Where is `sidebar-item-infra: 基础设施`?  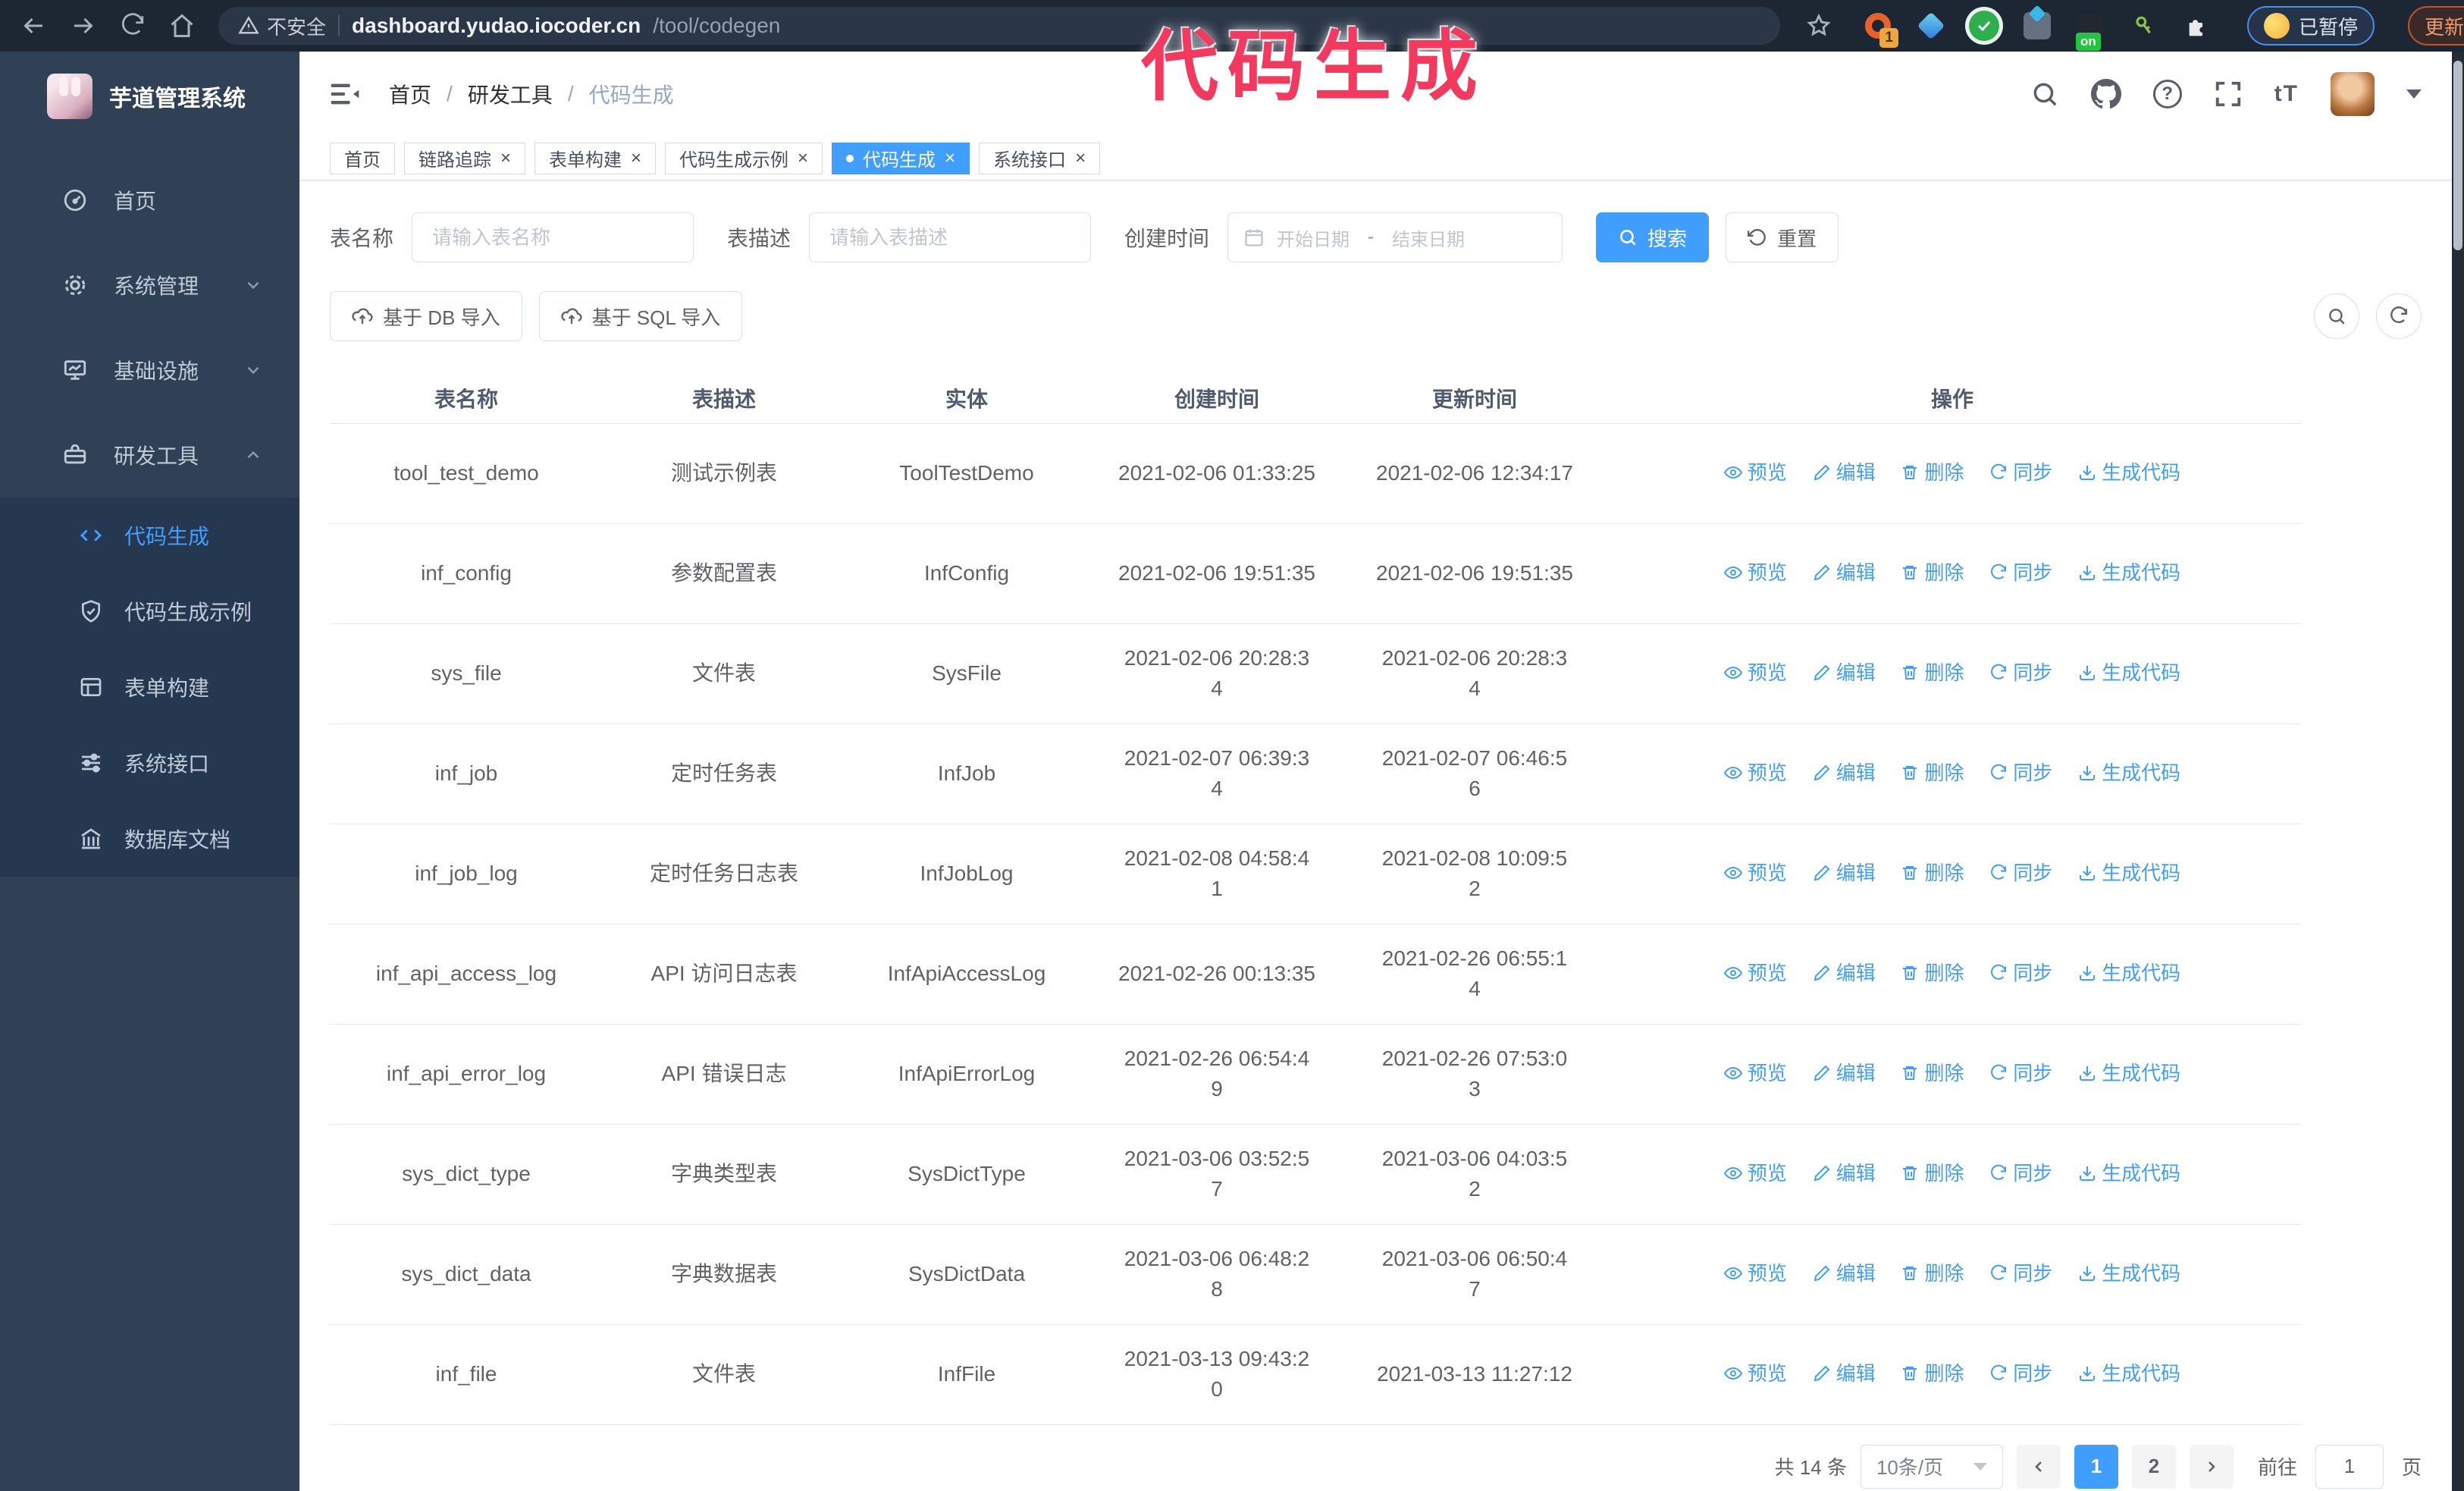
sidebar-item-infra: 基础设施 is located at coordinates (150, 370).